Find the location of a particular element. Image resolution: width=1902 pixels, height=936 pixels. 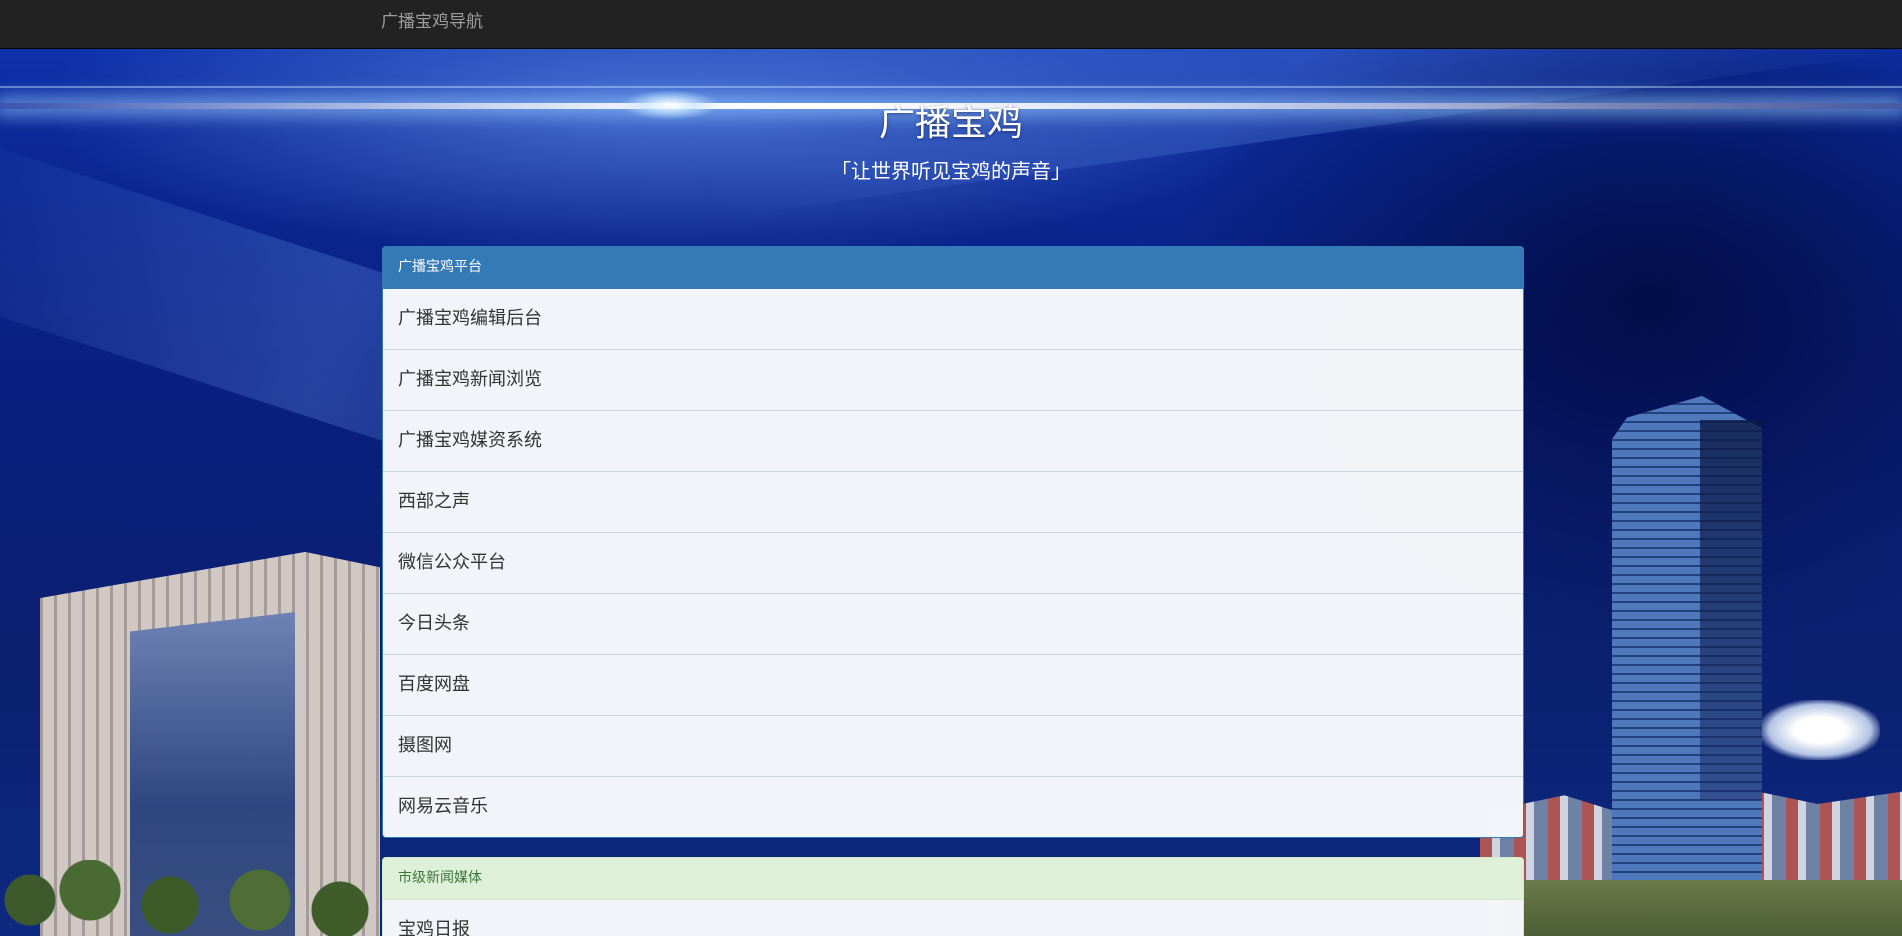

navbar-brand: 广播宝鸡导航 is located at coordinates (432, 22).